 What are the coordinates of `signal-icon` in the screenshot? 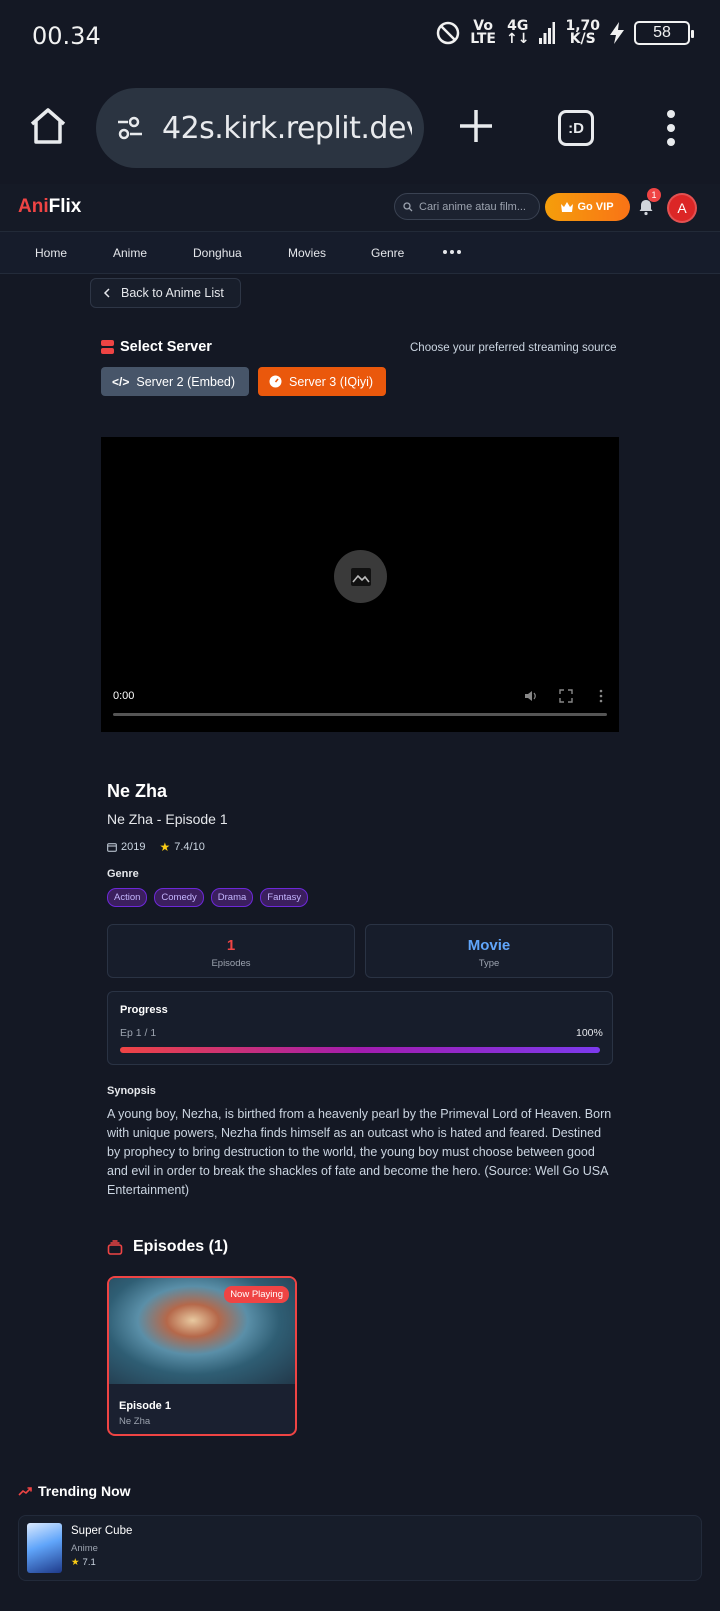 It's located at (547, 33).